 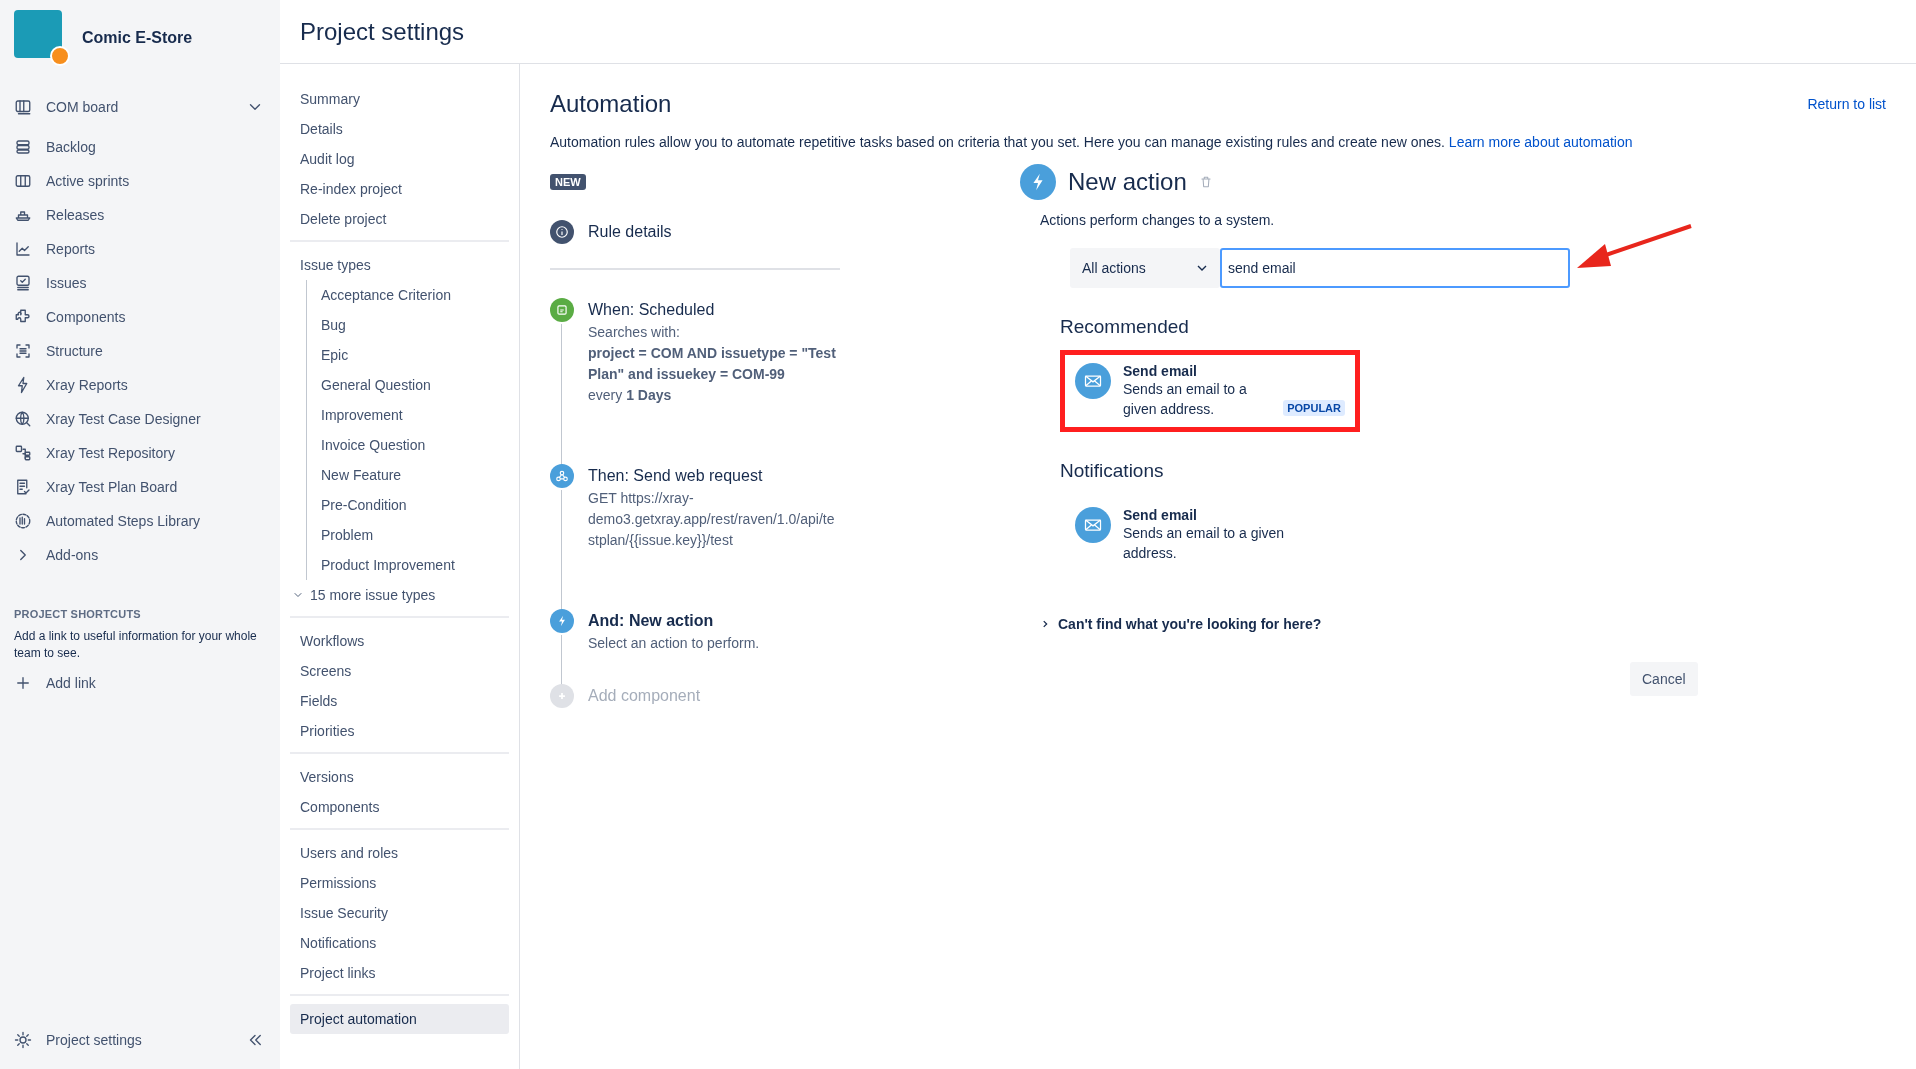 I want to click on sidebar-item: Issues, so click(x=139, y=283).